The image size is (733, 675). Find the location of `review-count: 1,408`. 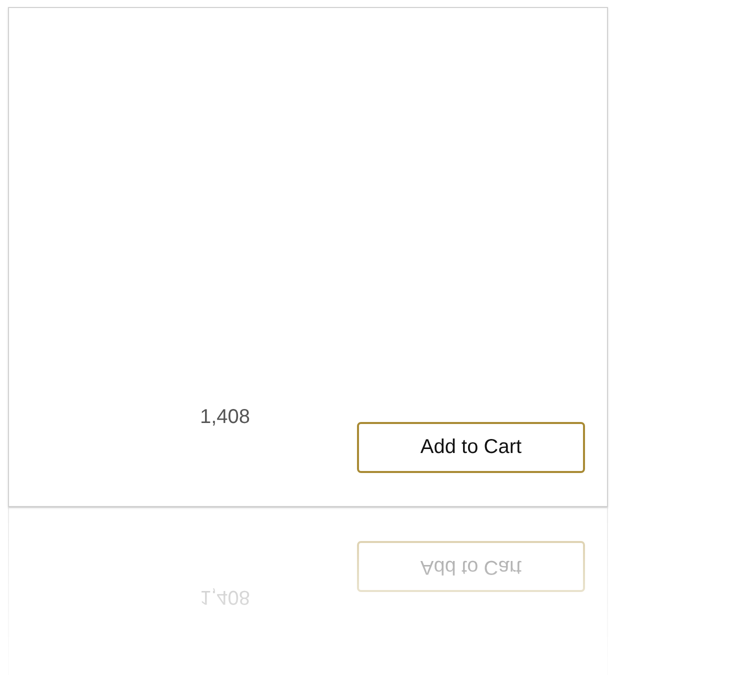

review-count: 1,408 is located at coordinates (226, 417).